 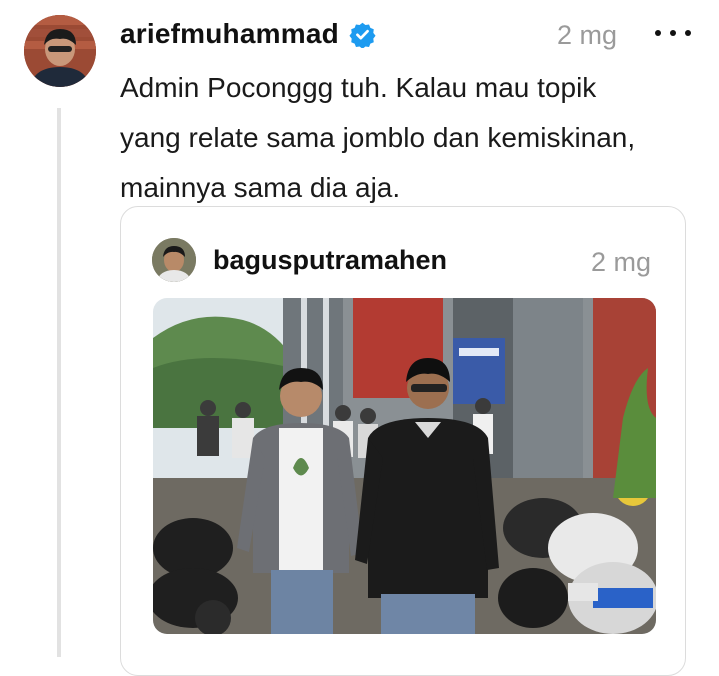 I want to click on post-author: ariefmuhammad, so click(x=248, y=34).